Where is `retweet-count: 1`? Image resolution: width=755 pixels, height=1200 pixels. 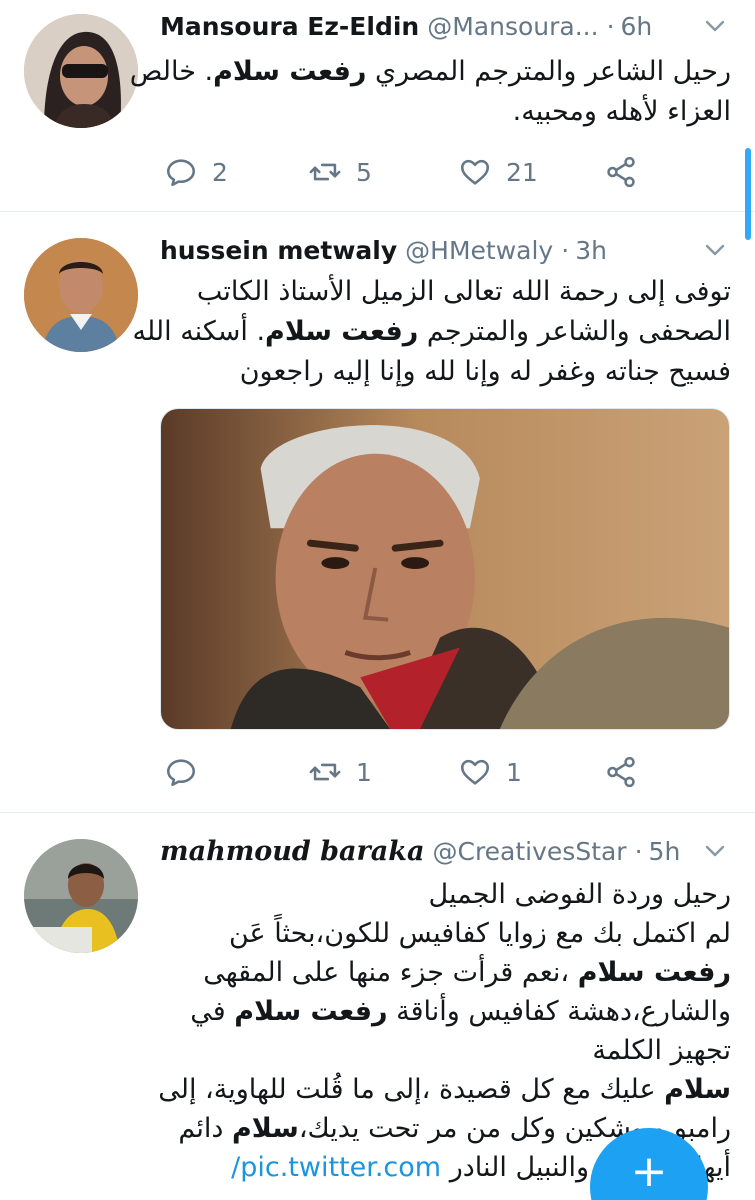 retweet-count: 1 is located at coordinates (364, 772).